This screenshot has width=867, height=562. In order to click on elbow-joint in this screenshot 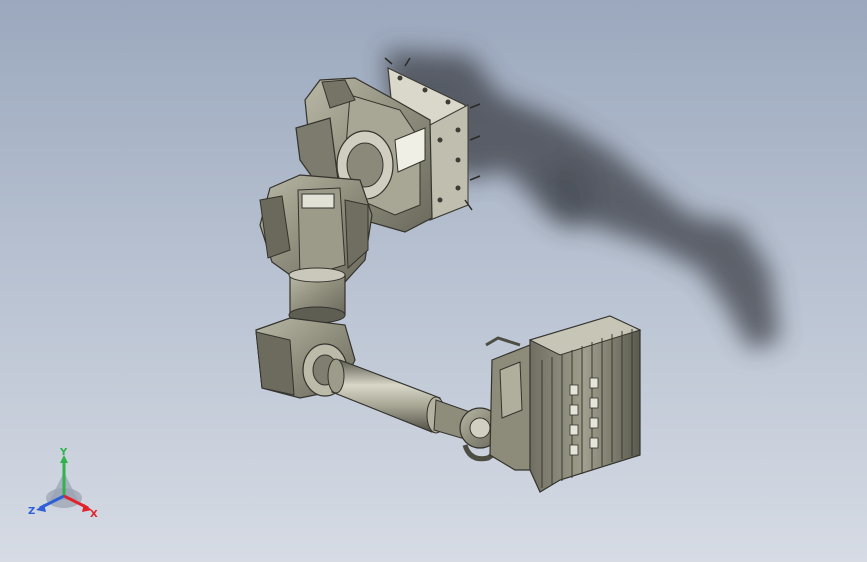, I will do `click(317, 295)`.